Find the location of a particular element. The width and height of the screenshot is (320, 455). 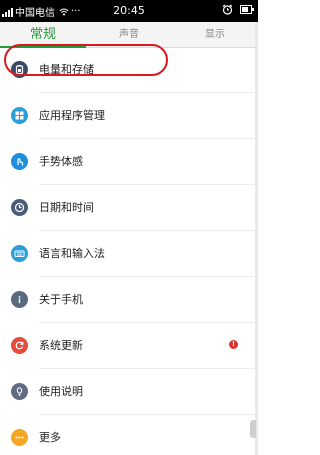

tab-sound: 声音 is located at coordinates (129, 34).